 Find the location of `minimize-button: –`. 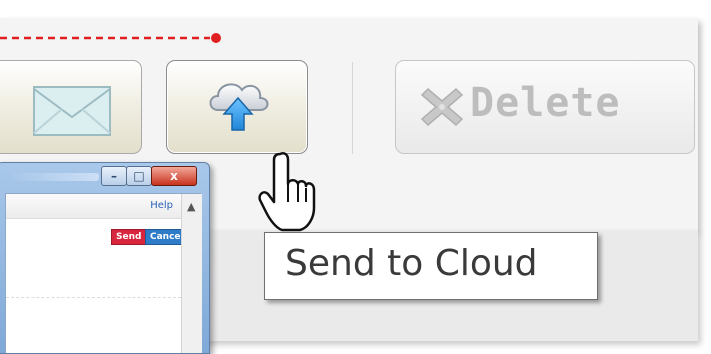

minimize-button: – is located at coordinates (114, 176).